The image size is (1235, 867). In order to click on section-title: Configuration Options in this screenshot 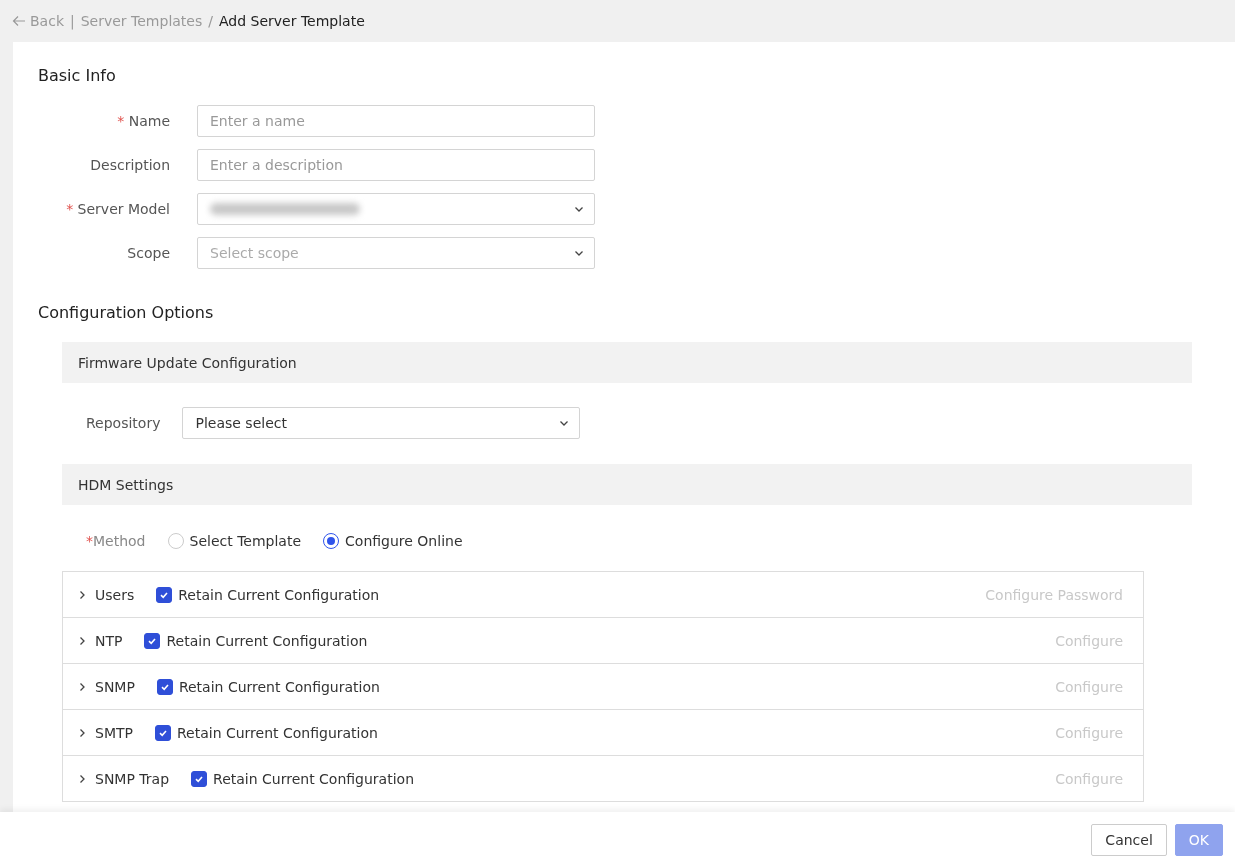, I will do `click(126, 312)`.